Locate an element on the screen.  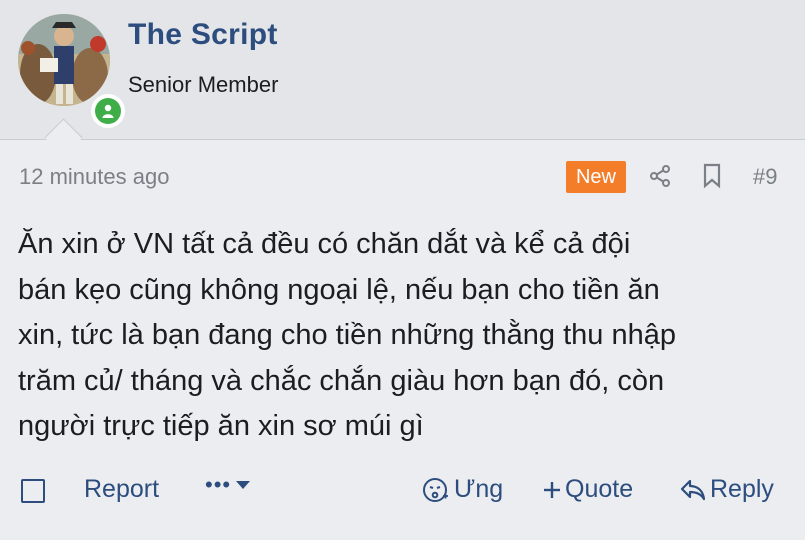
quote-button: Quote is located at coordinates (588, 489).